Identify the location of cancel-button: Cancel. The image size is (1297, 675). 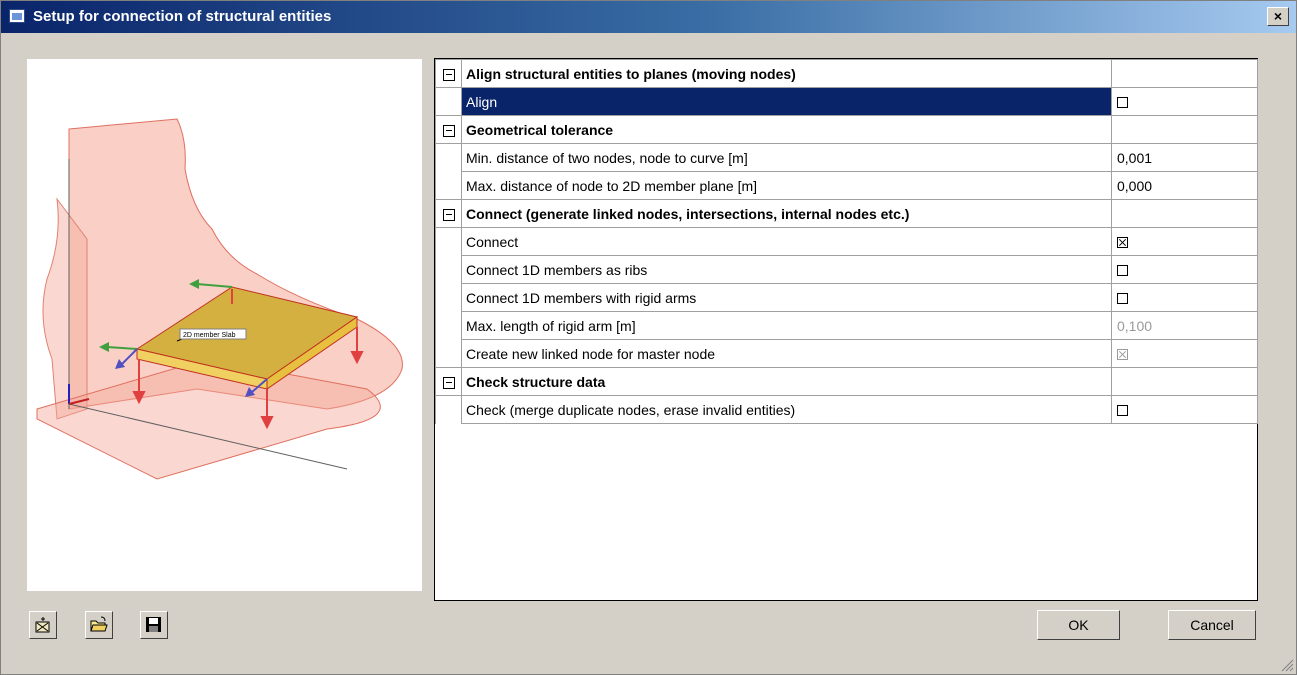
(1212, 625).